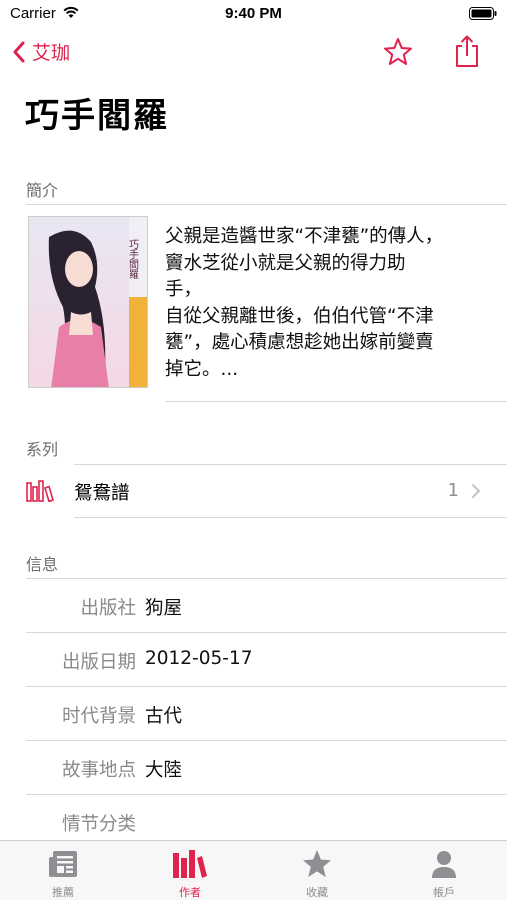 The width and height of the screenshot is (507, 900). What do you see at coordinates (253, 713) in the screenshot?
I see `info-row-era: 时代背景 古代` at bounding box center [253, 713].